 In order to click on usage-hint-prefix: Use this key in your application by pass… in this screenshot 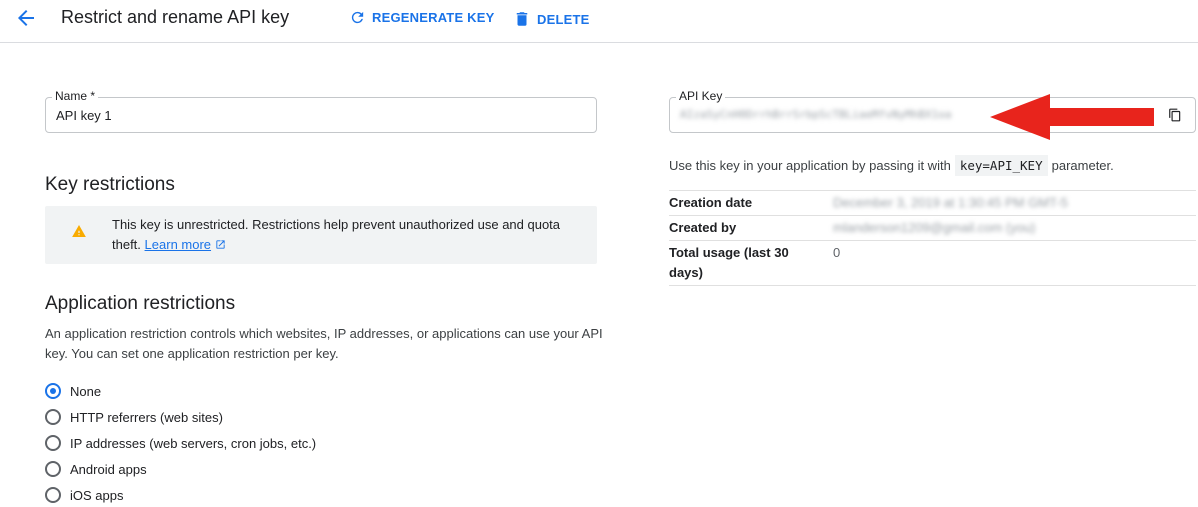, I will do `click(810, 165)`.